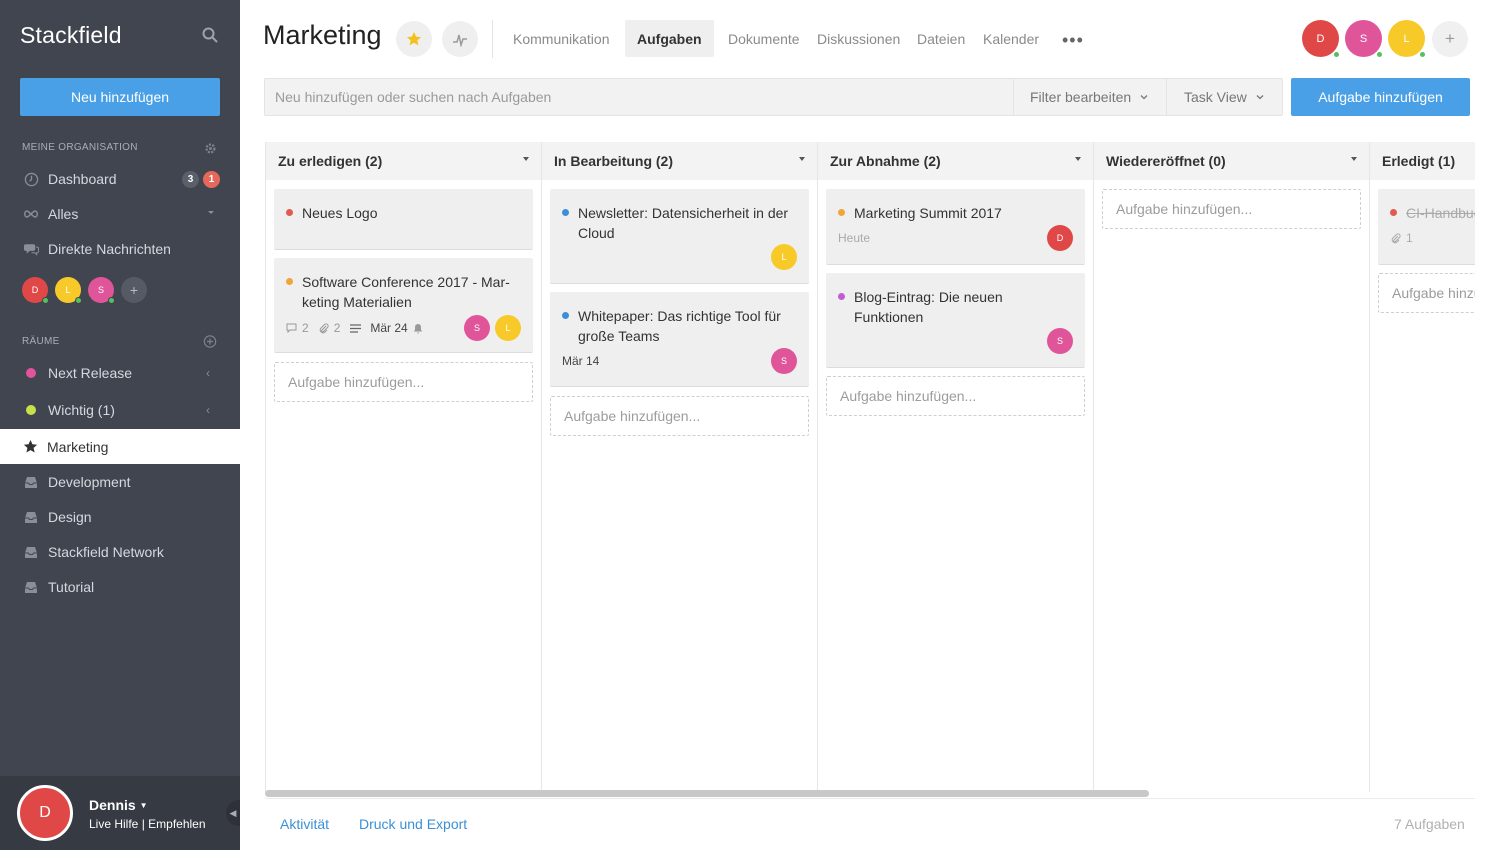 The image size is (1500, 850). What do you see at coordinates (31, 249) in the screenshot?
I see `chat-bubbles-icon` at bounding box center [31, 249].